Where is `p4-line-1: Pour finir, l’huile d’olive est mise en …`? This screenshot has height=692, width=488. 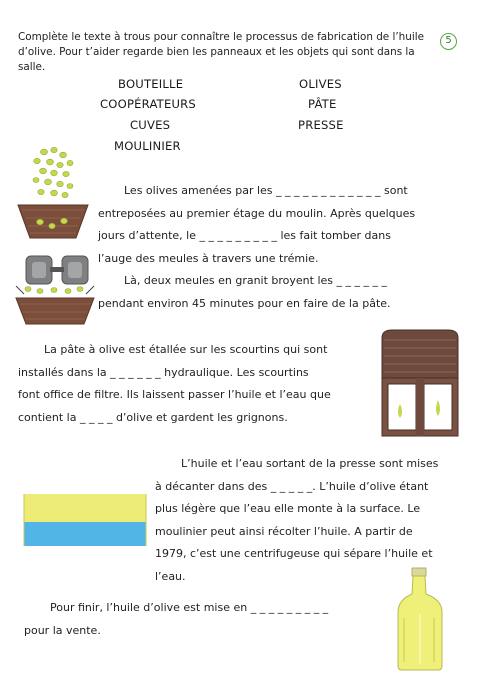
p4-line-1: Pour finir, l’huile d’olive est mise en … is located at coordinates (189, 607).